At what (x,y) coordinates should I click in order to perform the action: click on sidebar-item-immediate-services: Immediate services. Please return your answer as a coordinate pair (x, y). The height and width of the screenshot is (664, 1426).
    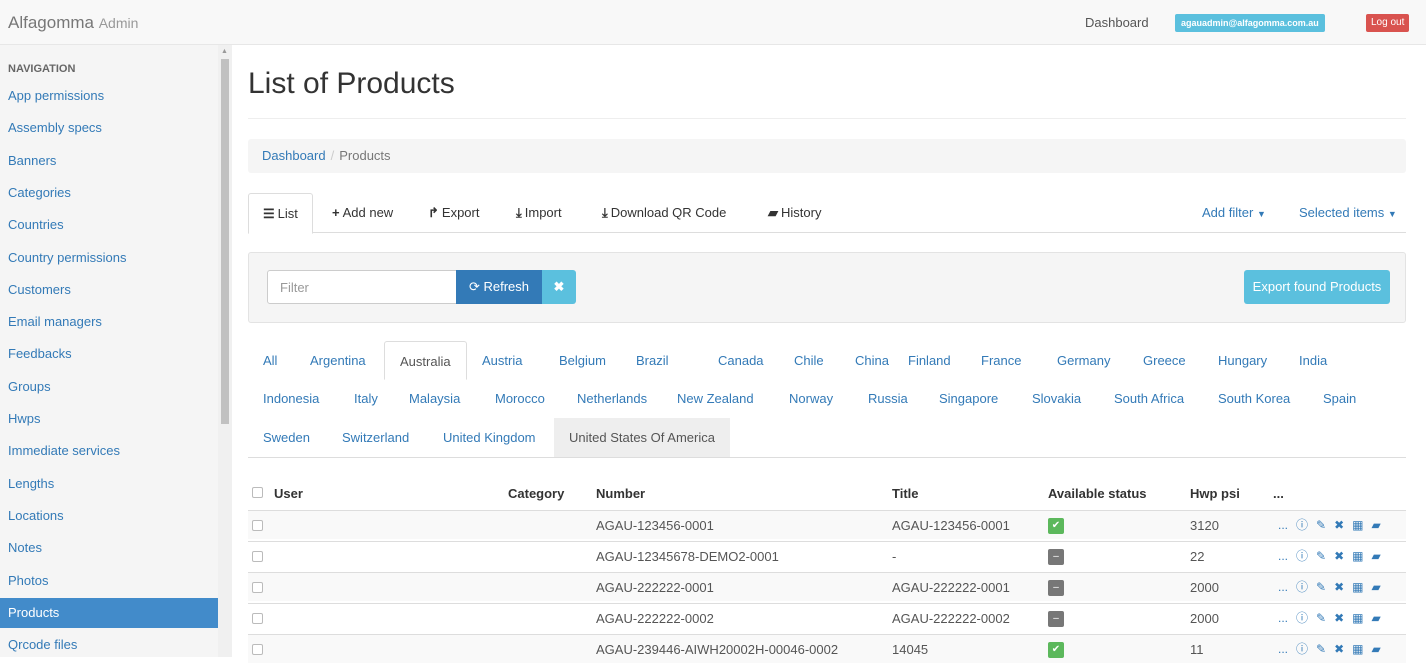
    Looking at the image, I should click on (109, 451).